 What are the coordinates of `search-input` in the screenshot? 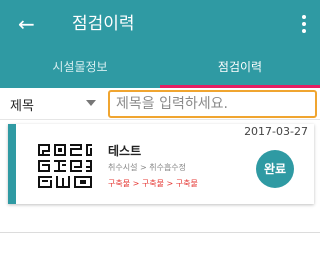 It's located at (212, 104).